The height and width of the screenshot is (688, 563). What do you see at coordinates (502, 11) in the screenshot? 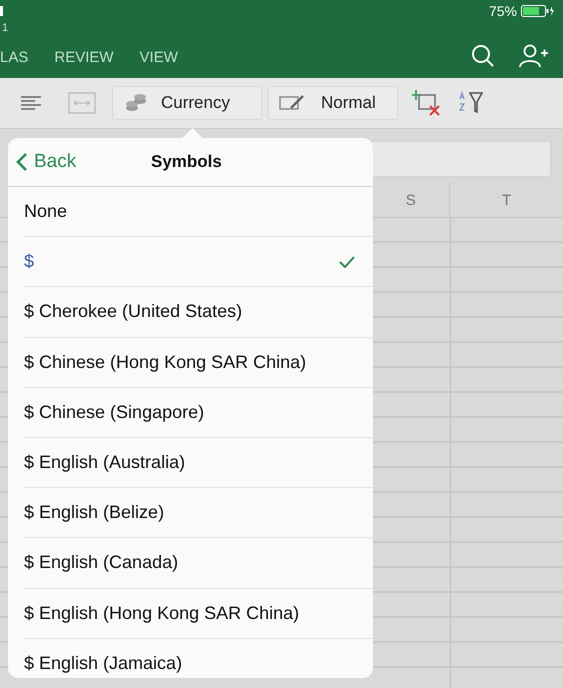
I see `battery-level: 75%` at bounding box center [502, 11].